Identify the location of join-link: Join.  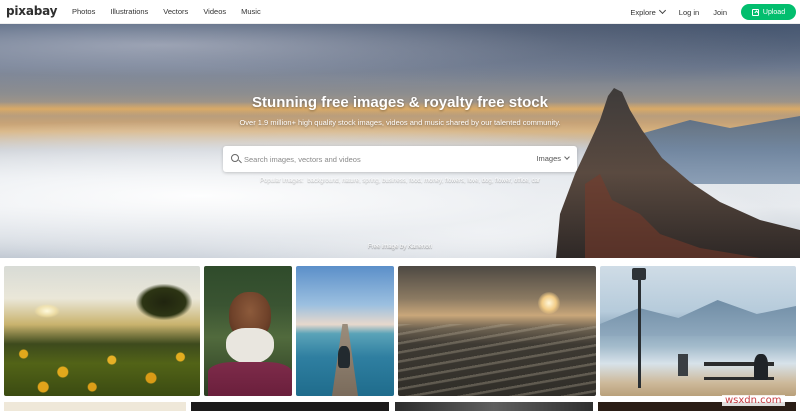
(720, 12).